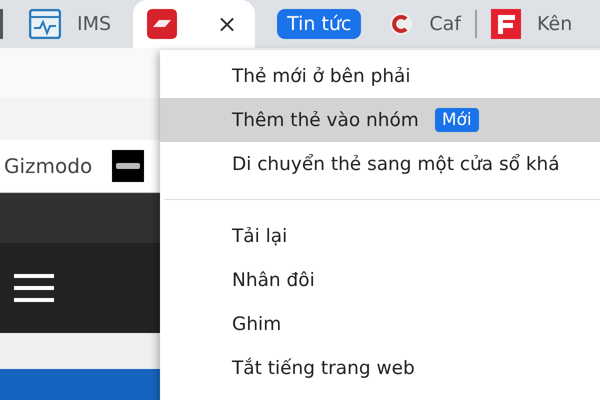 This screenshot has width=600, height=400. Describe the element at coordinates (531, 24) in the screenshot. I see `browser-tab: Kên` at that location.